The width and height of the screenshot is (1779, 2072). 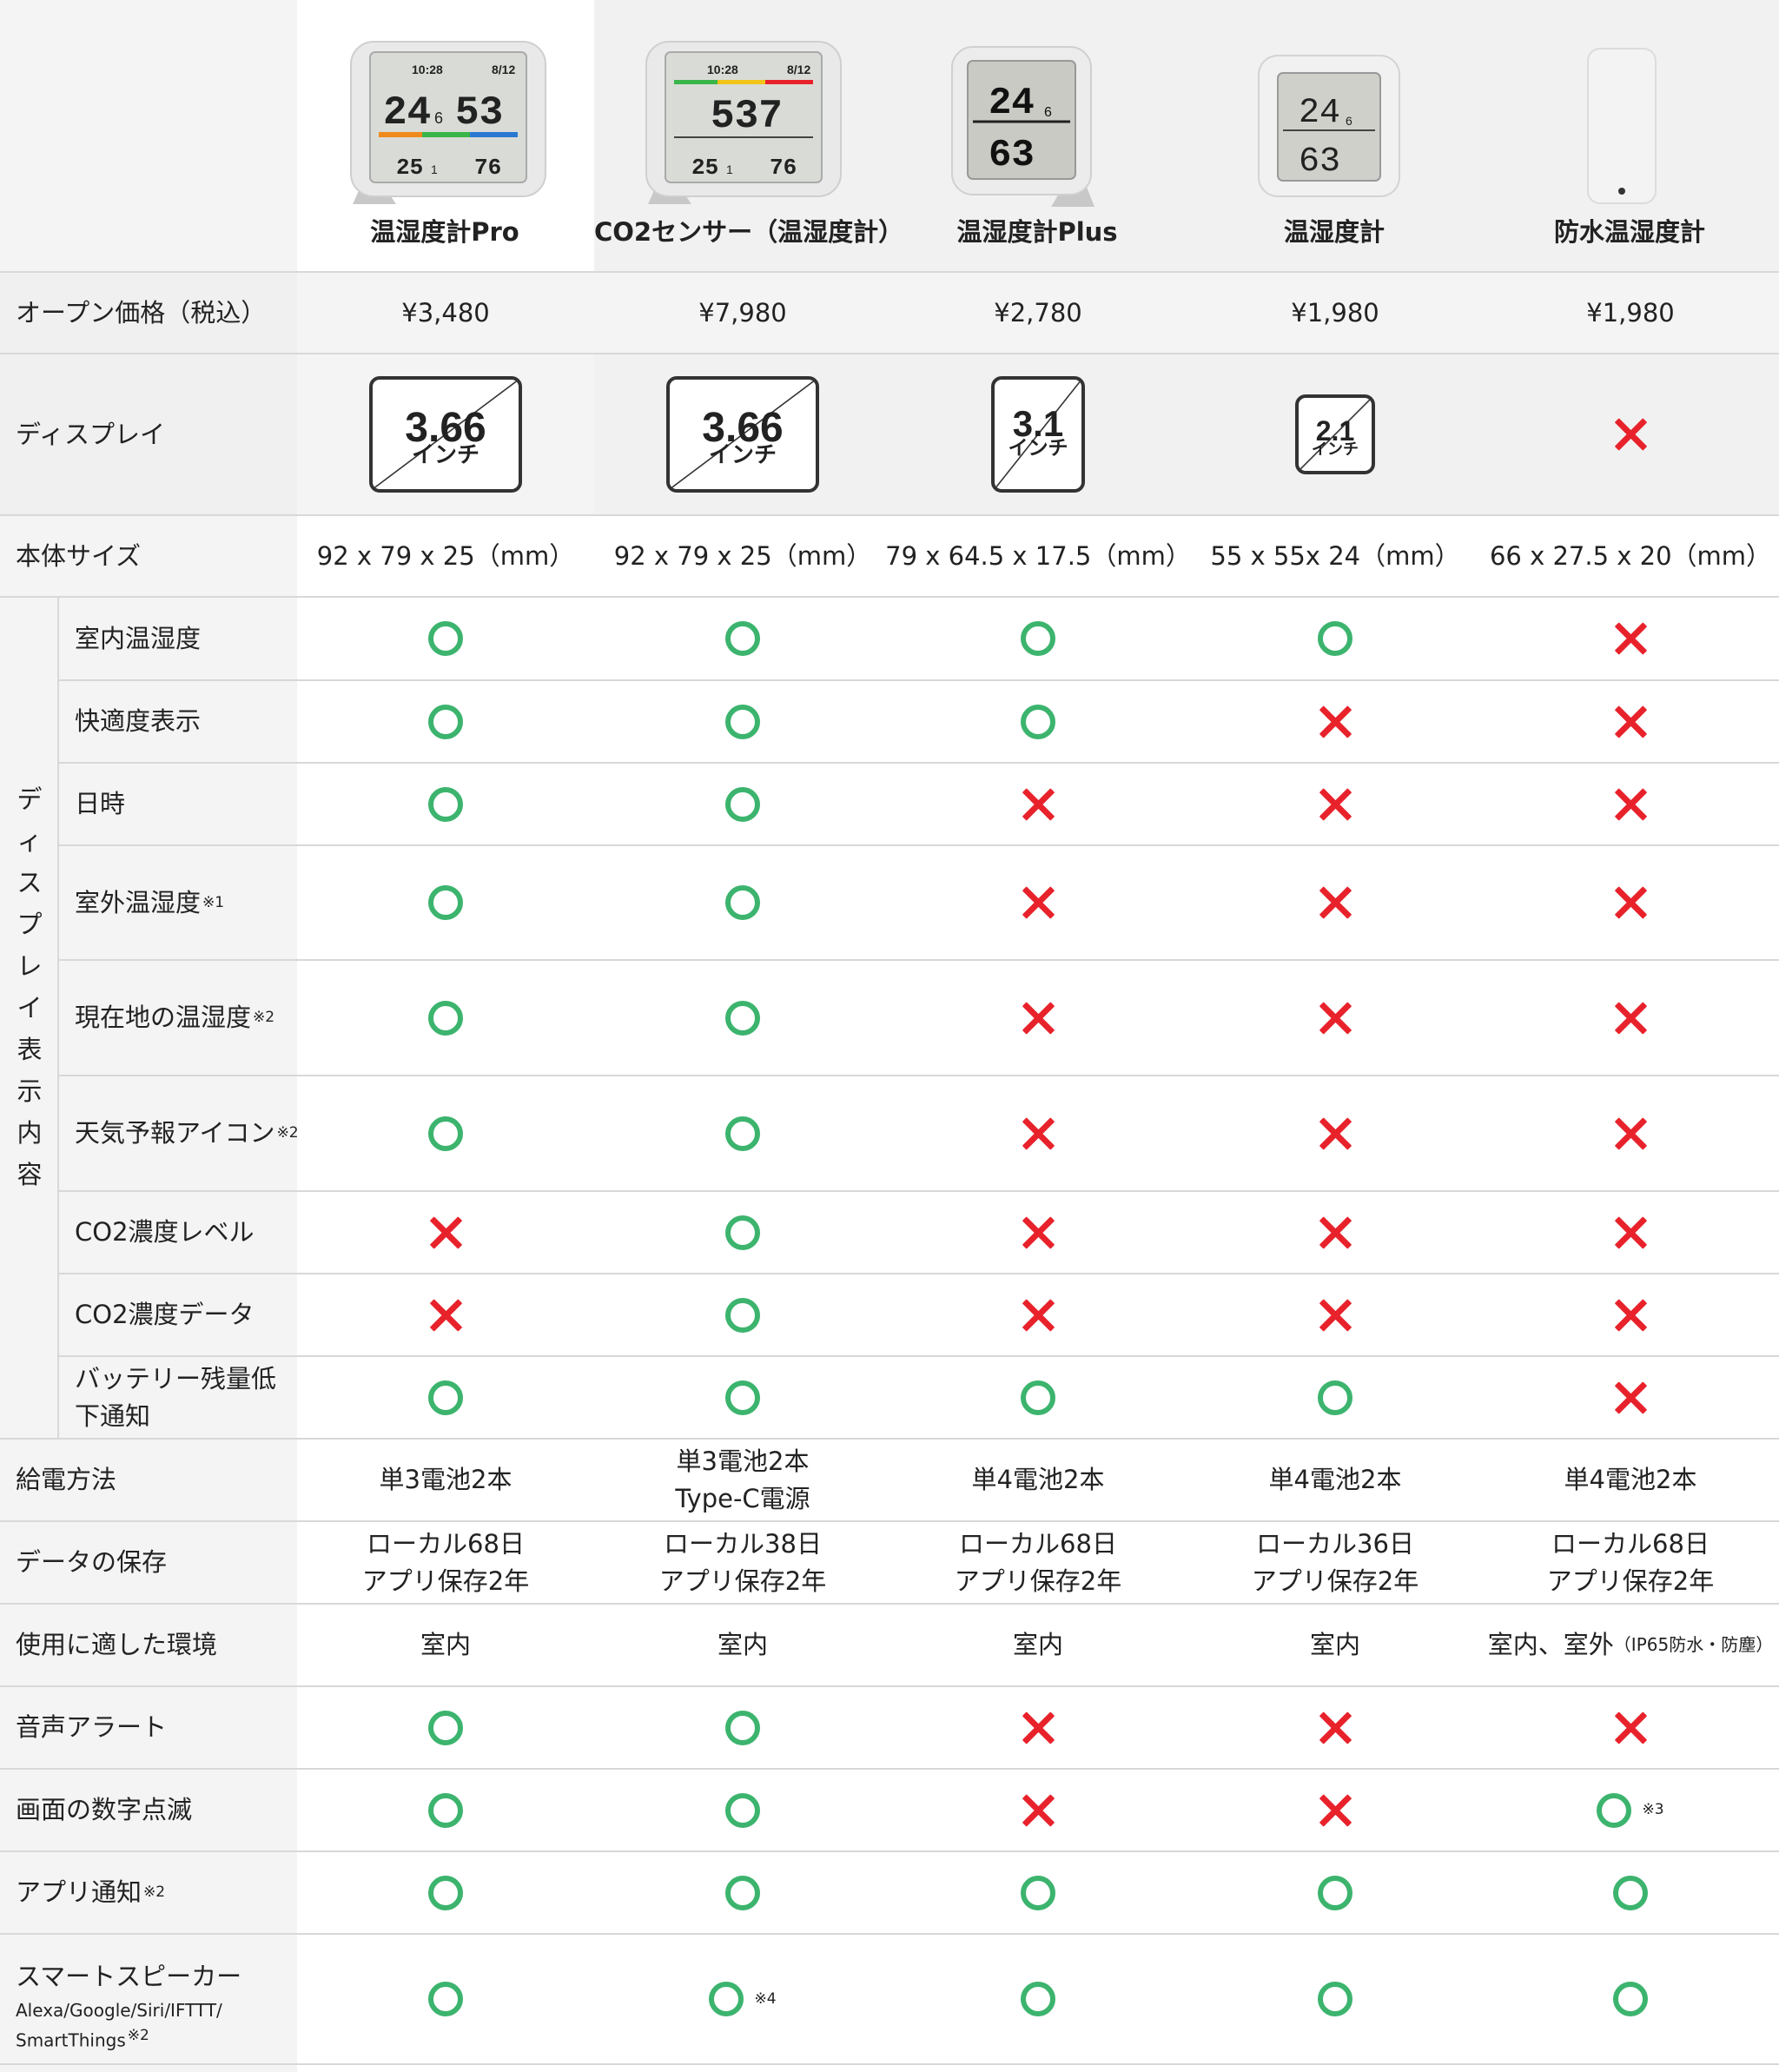 What do you see at coordinates (742, 1562) in the screenshot?
I see `storage-cell: ローカル38日 アプリ保存2年` at bounding box center [742, 1562].